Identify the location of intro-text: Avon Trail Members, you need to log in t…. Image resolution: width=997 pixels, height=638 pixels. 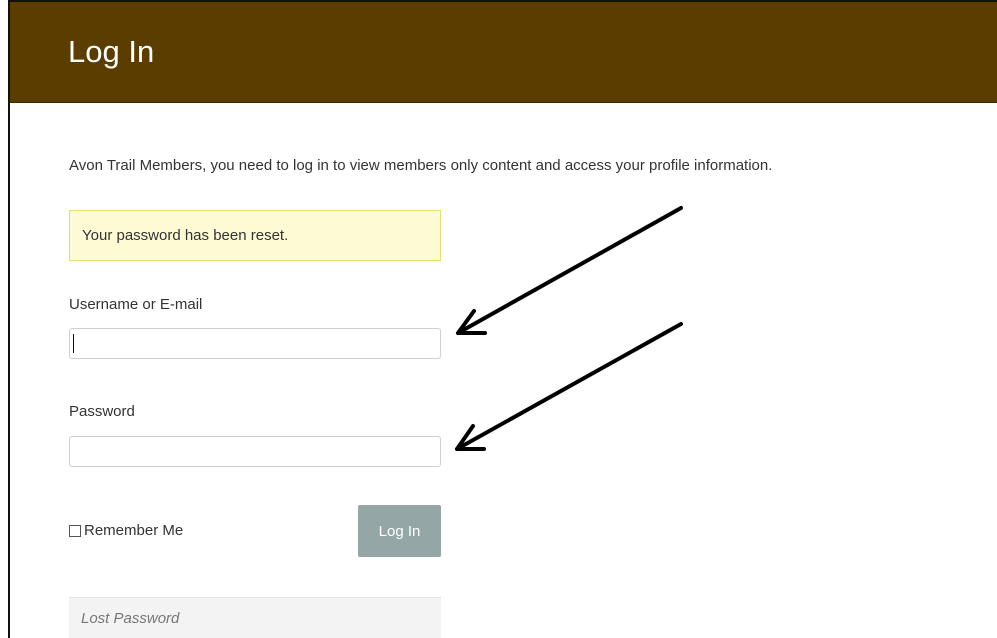
(421, 165).